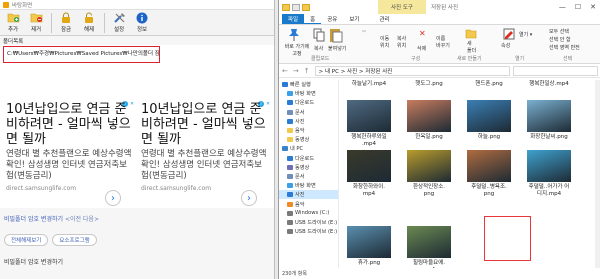 The height and width of the screenshot is (279, 600). What do you see at coordinates (337, 48) in the screenshot?
I see `paste-button: 붙여넣기` at bounding box center [337, 48].